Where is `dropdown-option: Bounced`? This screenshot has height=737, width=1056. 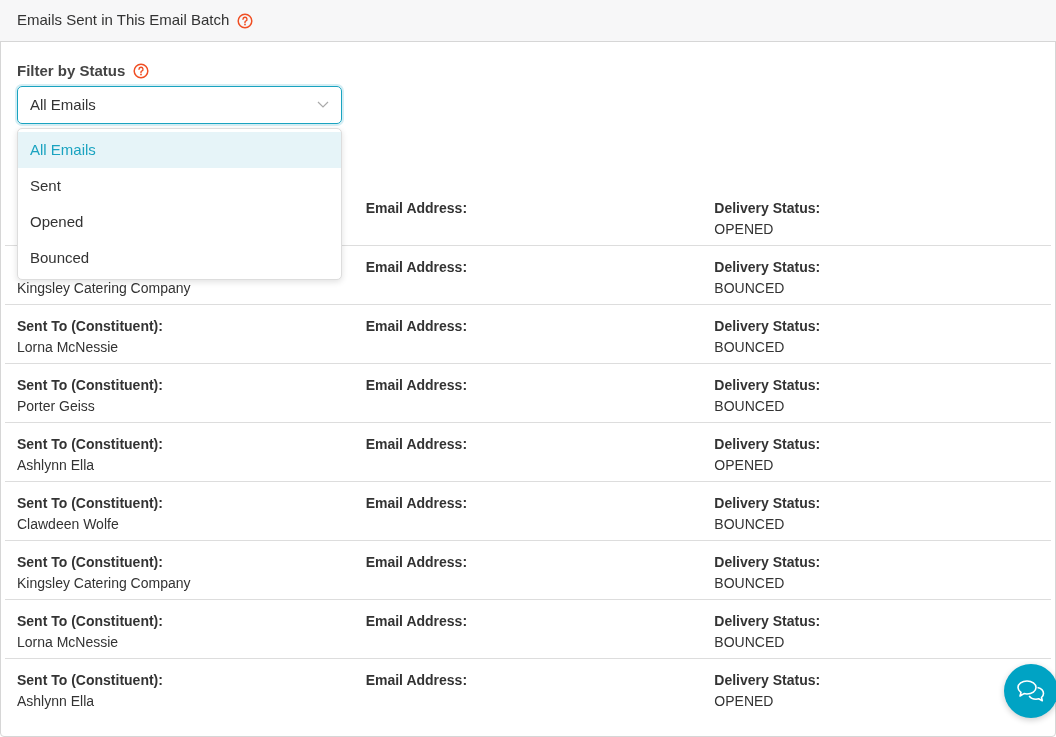 dropdown-option: Bounced is located at coordinates (179, 258).